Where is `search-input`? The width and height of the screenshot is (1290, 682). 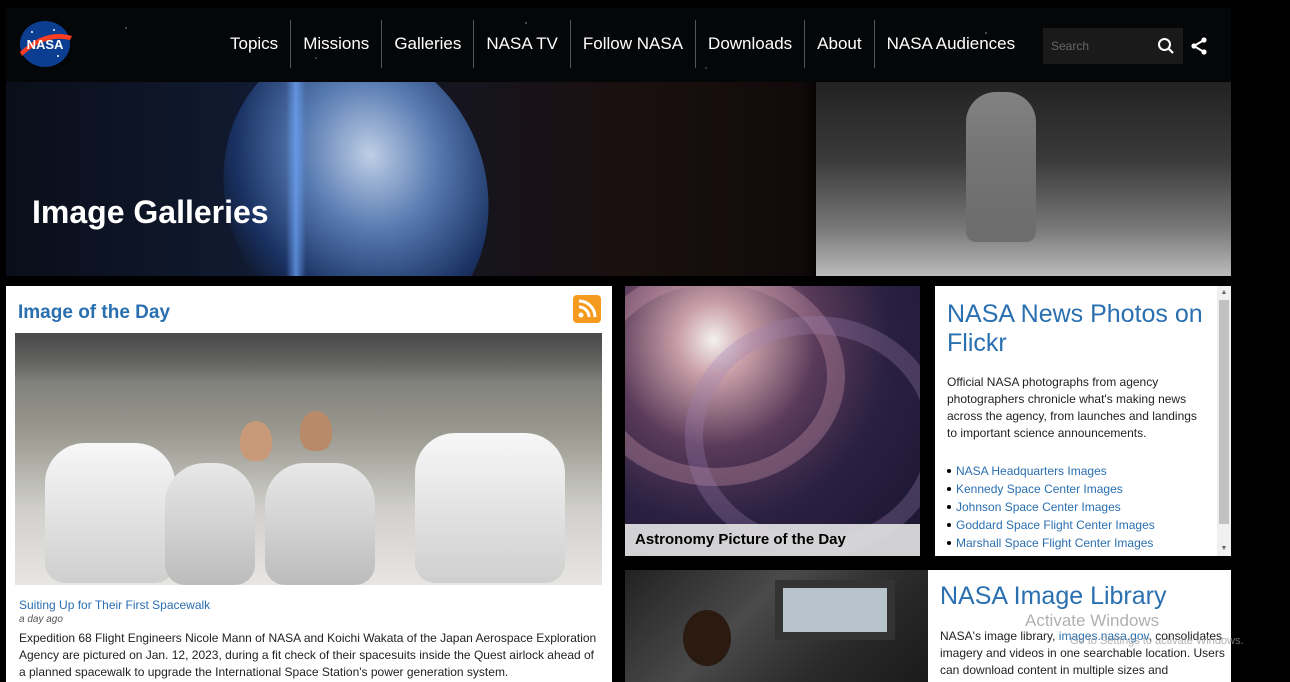
search-input is located at coordinates (1097, 46).